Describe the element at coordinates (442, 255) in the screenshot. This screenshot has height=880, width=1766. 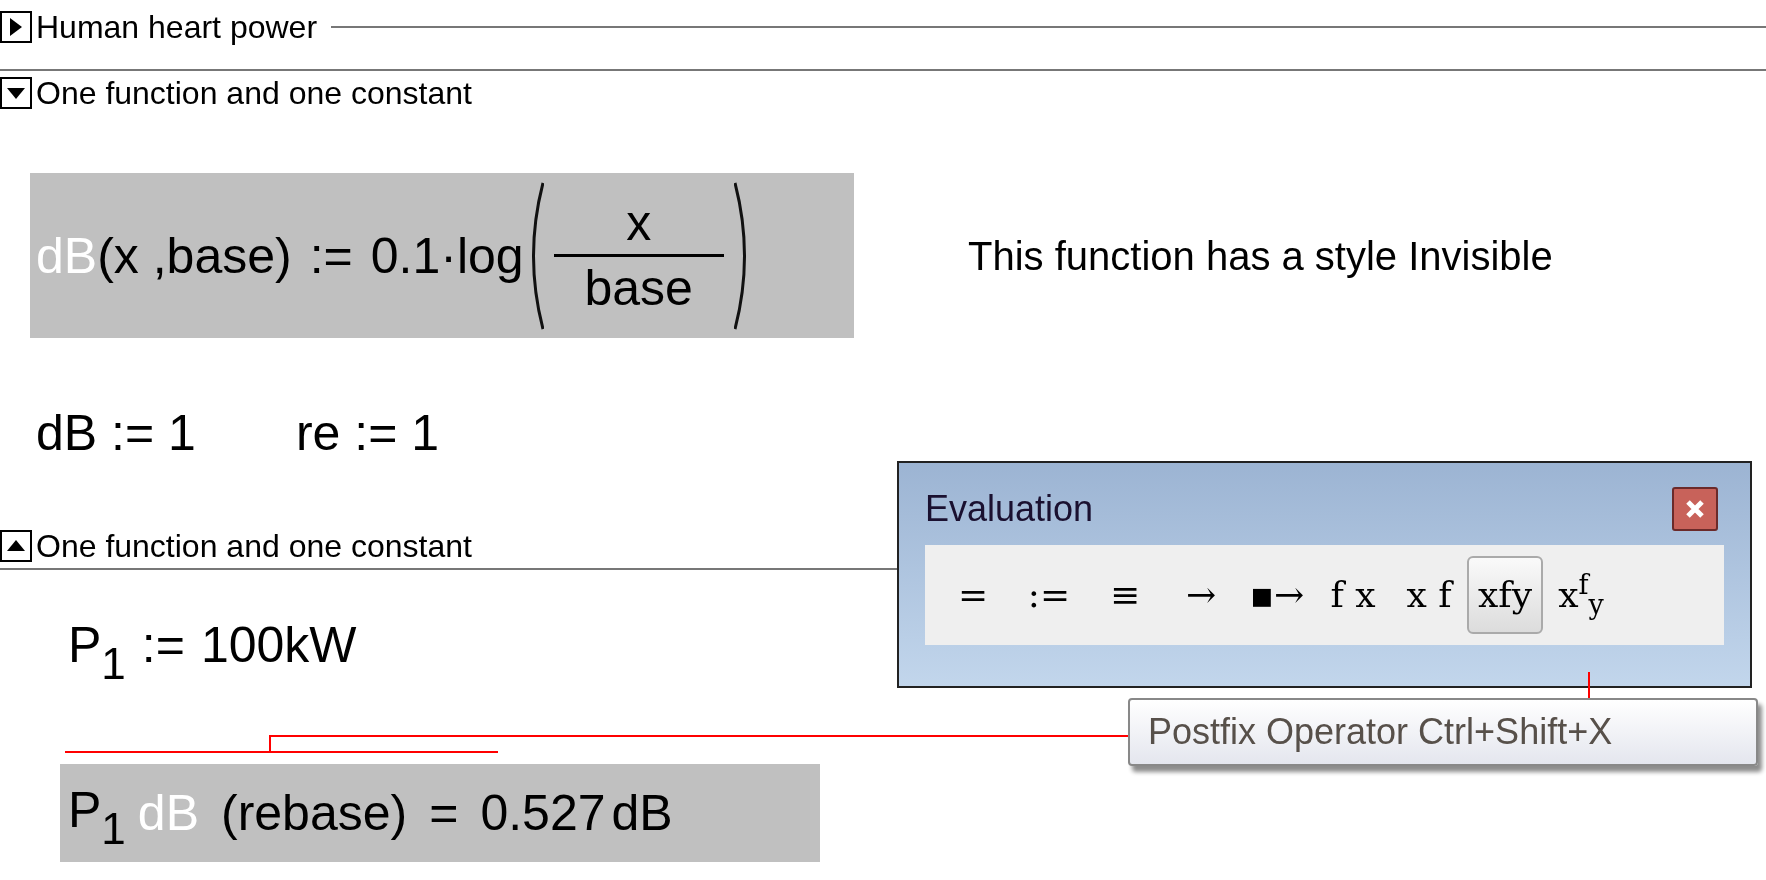
I see `function-definition: dB(x ,base) := 0.1·log x base` at that location.